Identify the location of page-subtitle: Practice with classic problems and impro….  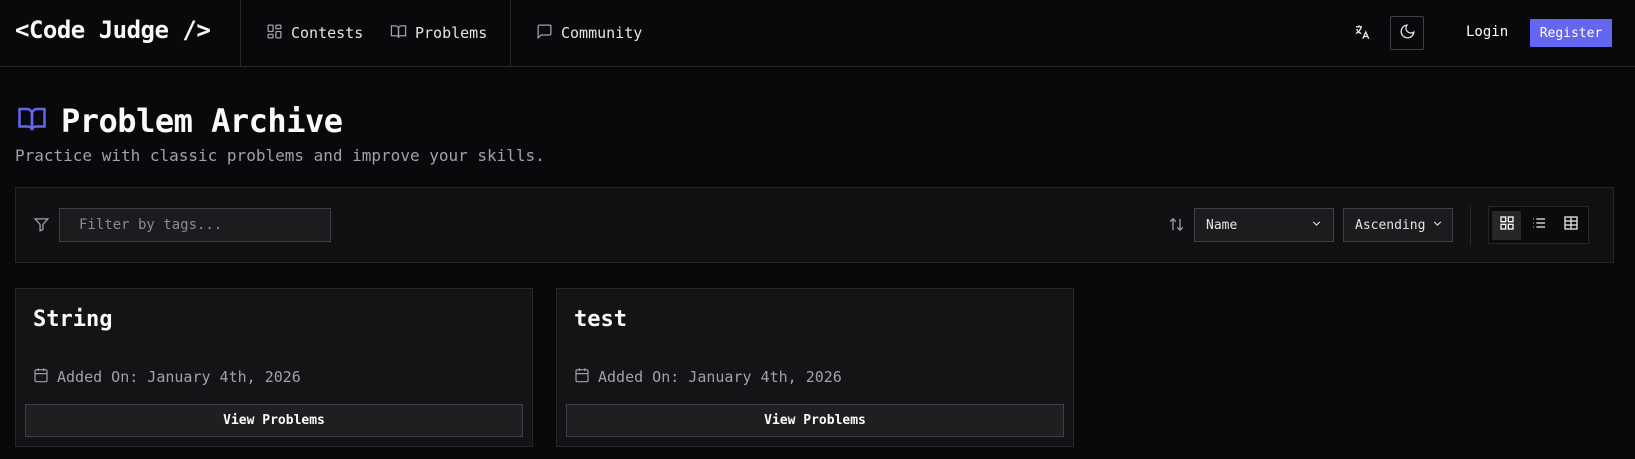
(280, 155).